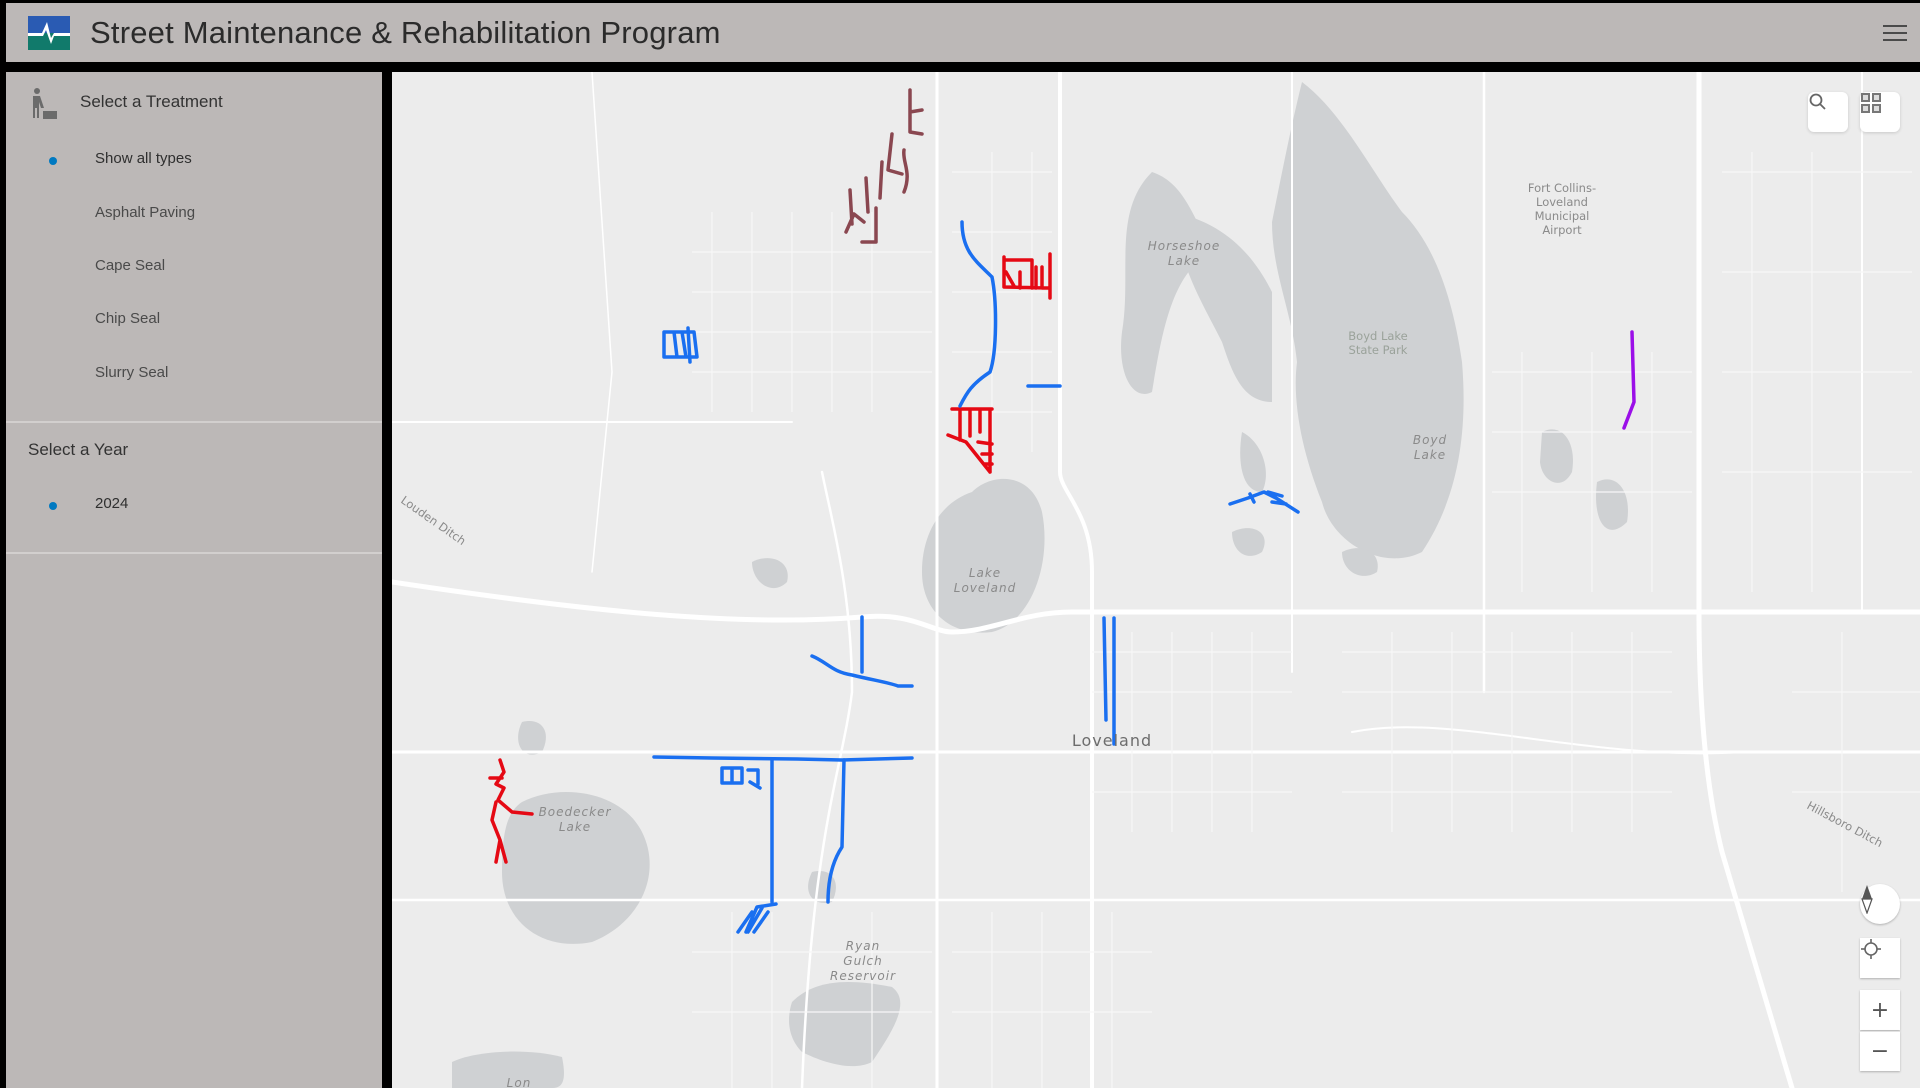 The image size is (1920, 1088). What do you see at coordinates (145, 212) in the screenshot?
I see `treatment-option-asphalt-paving: Asphalt Paving` at bounding box center [145, 212].